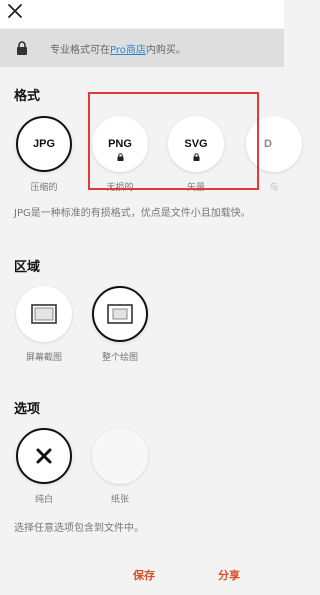  I want to click on region-screenshot-button, so click(44, 314).